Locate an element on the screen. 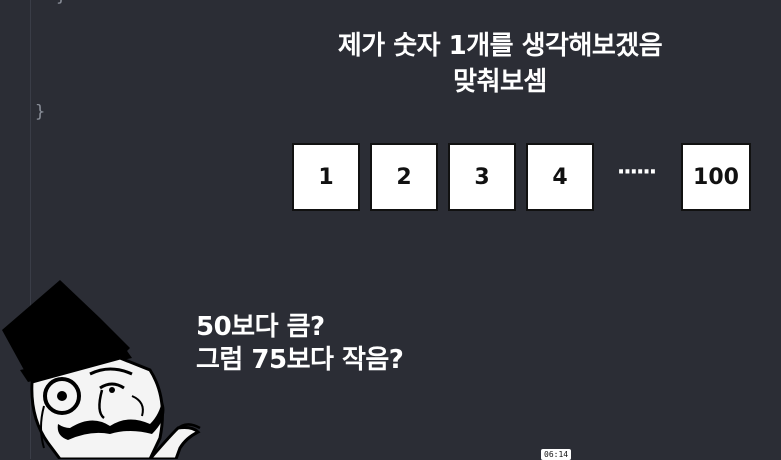 This screenshot has height=460, width=781. number-box-3: 3 is located at coordinates (482, 177).